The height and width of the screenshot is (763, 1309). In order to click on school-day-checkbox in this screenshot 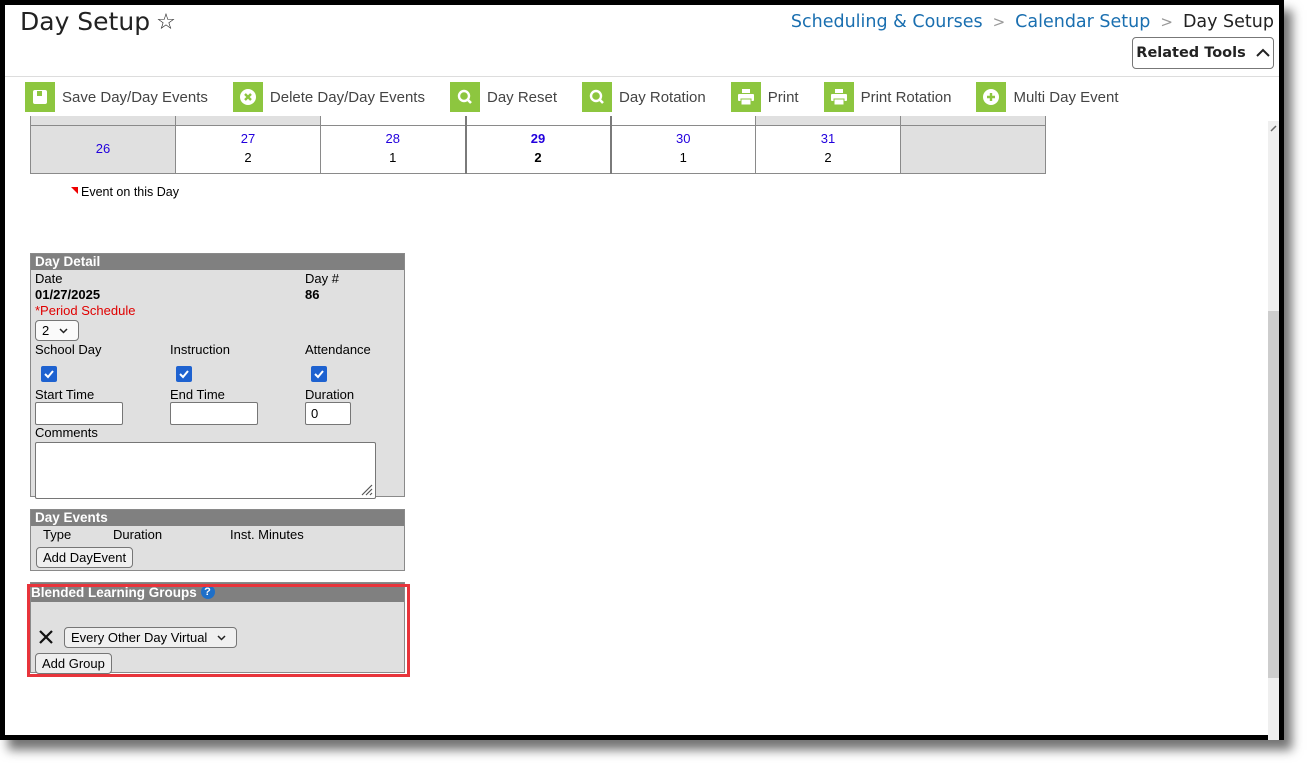, I will do `click(49, 374)`.